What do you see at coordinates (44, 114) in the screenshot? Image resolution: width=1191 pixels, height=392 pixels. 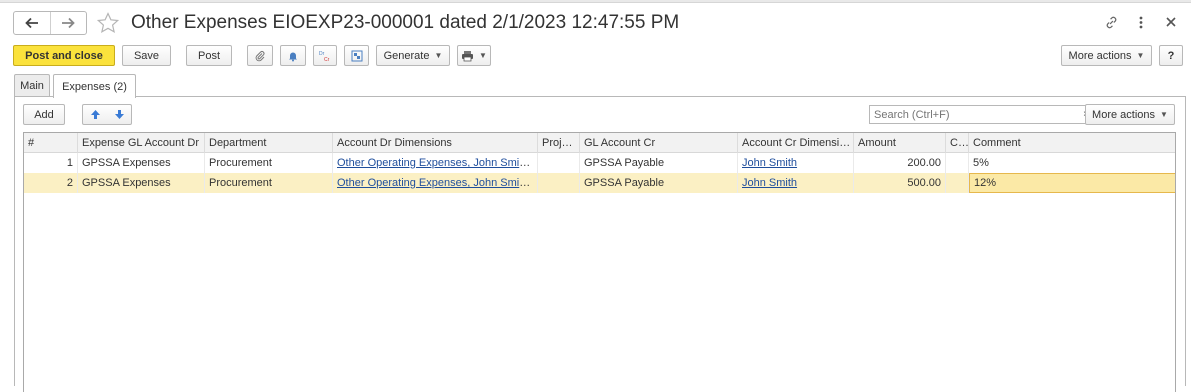 I see `add-button: Add` at bounding box center [44, 114].